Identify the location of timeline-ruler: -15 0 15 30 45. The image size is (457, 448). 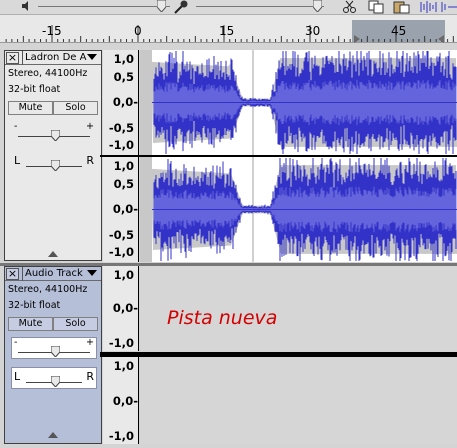
(228, 29).